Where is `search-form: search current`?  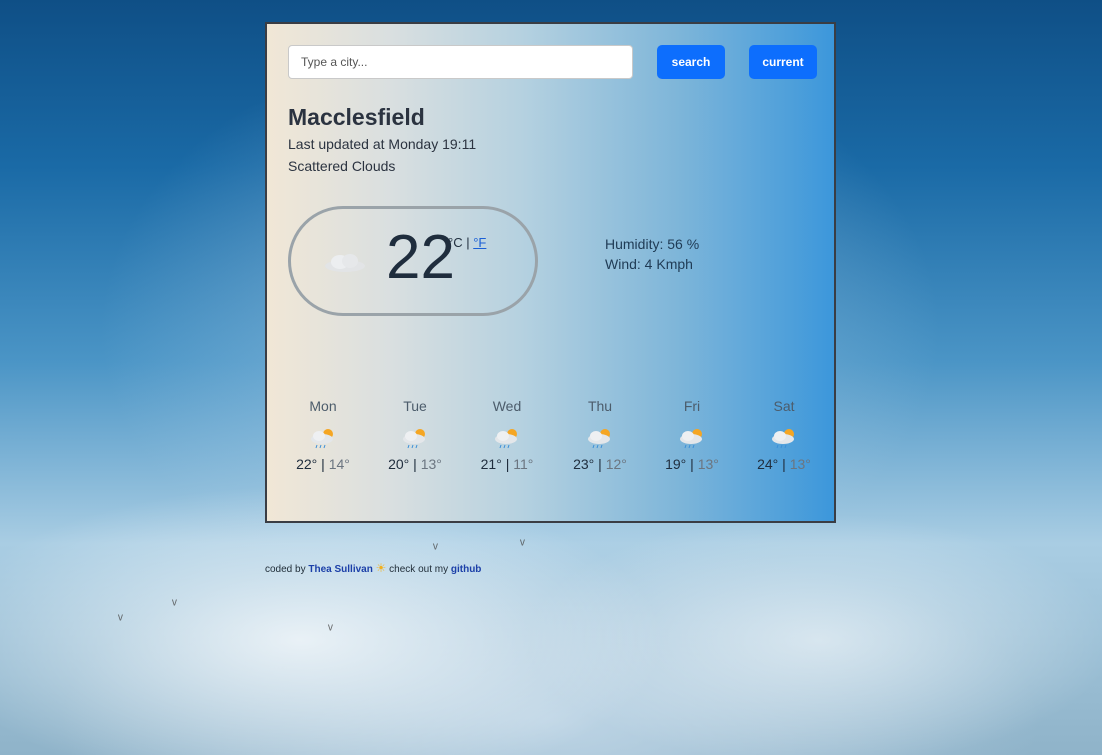 search-form: search current is located at coordinates (553, 63).